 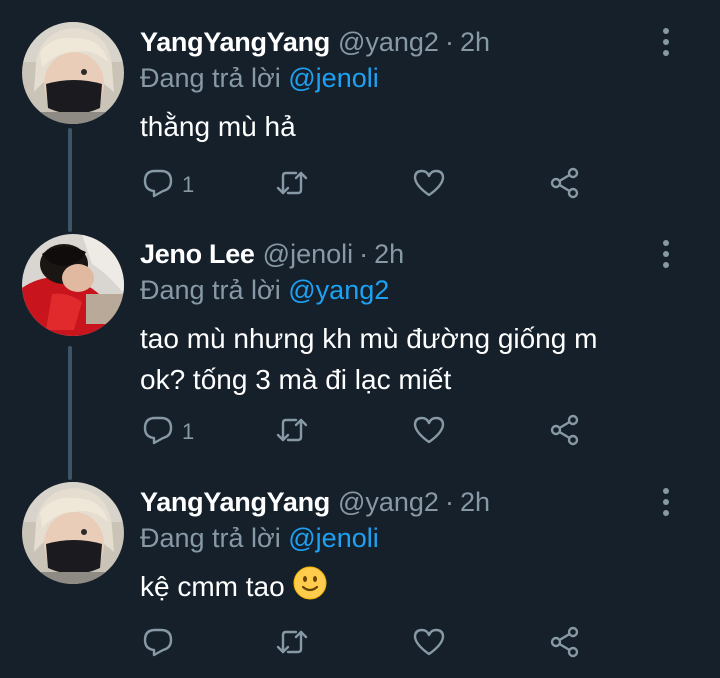 I want to click on replying-to-mention: @yang2, so click(x=338, y=290).